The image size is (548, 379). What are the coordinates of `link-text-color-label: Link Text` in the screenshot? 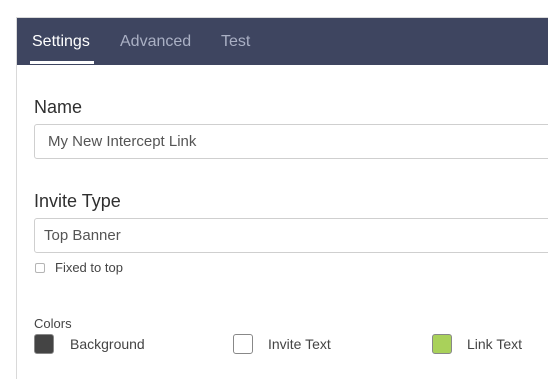 It's located at (494, 344).